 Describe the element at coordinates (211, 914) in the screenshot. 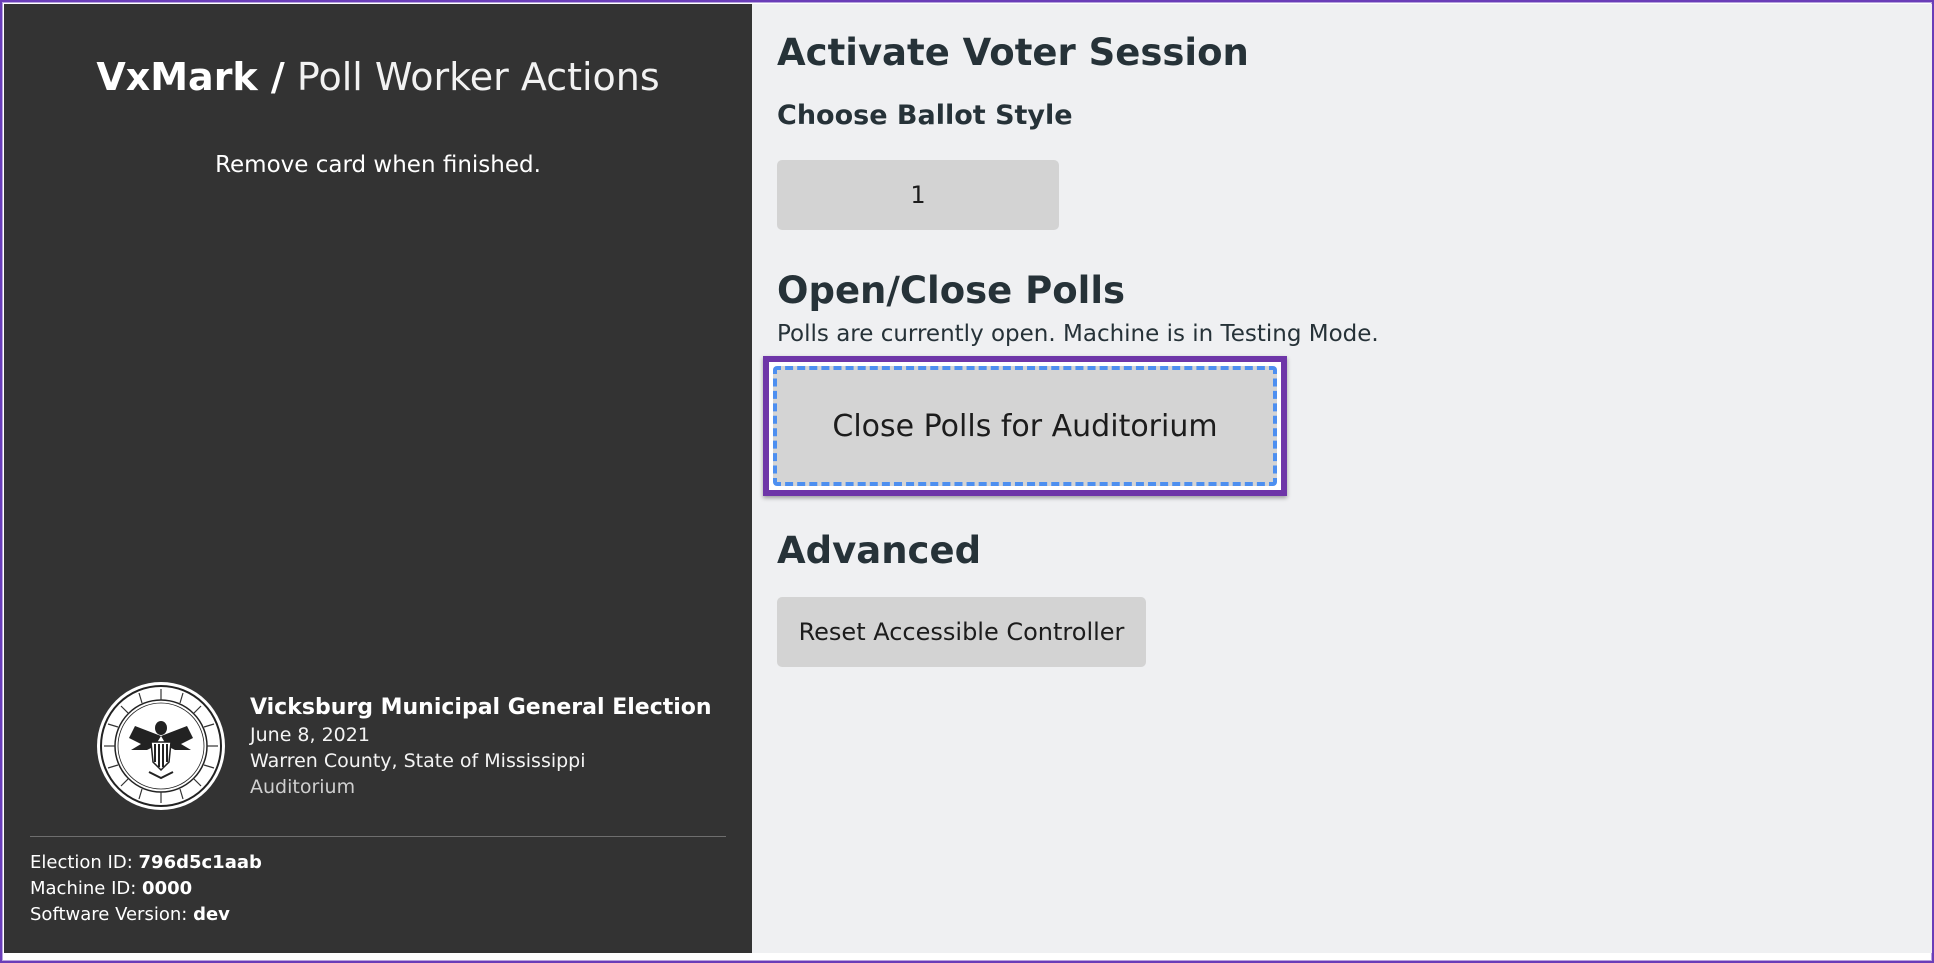

I see `software-version-value: dev` at that location.